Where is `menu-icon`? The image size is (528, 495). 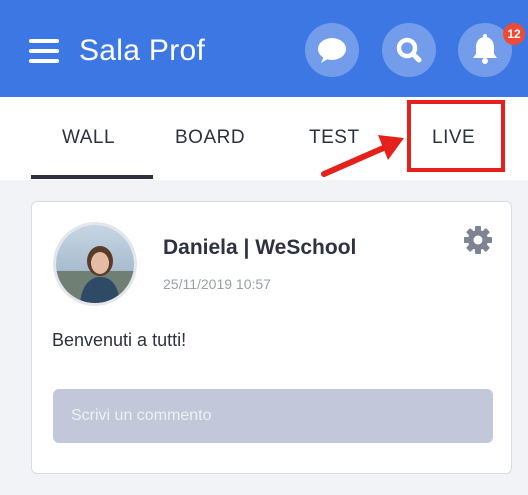 menu-icon is located at coordinates (44, 51).